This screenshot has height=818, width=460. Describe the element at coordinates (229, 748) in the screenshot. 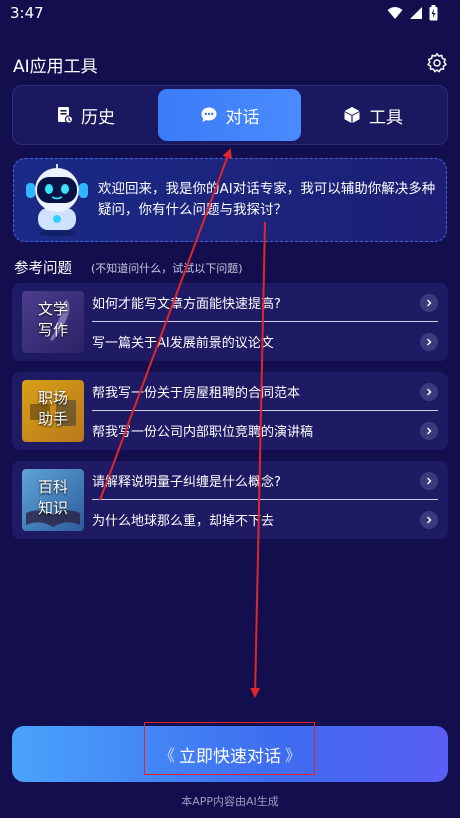

I see `annotation-highlight-box` at that location.